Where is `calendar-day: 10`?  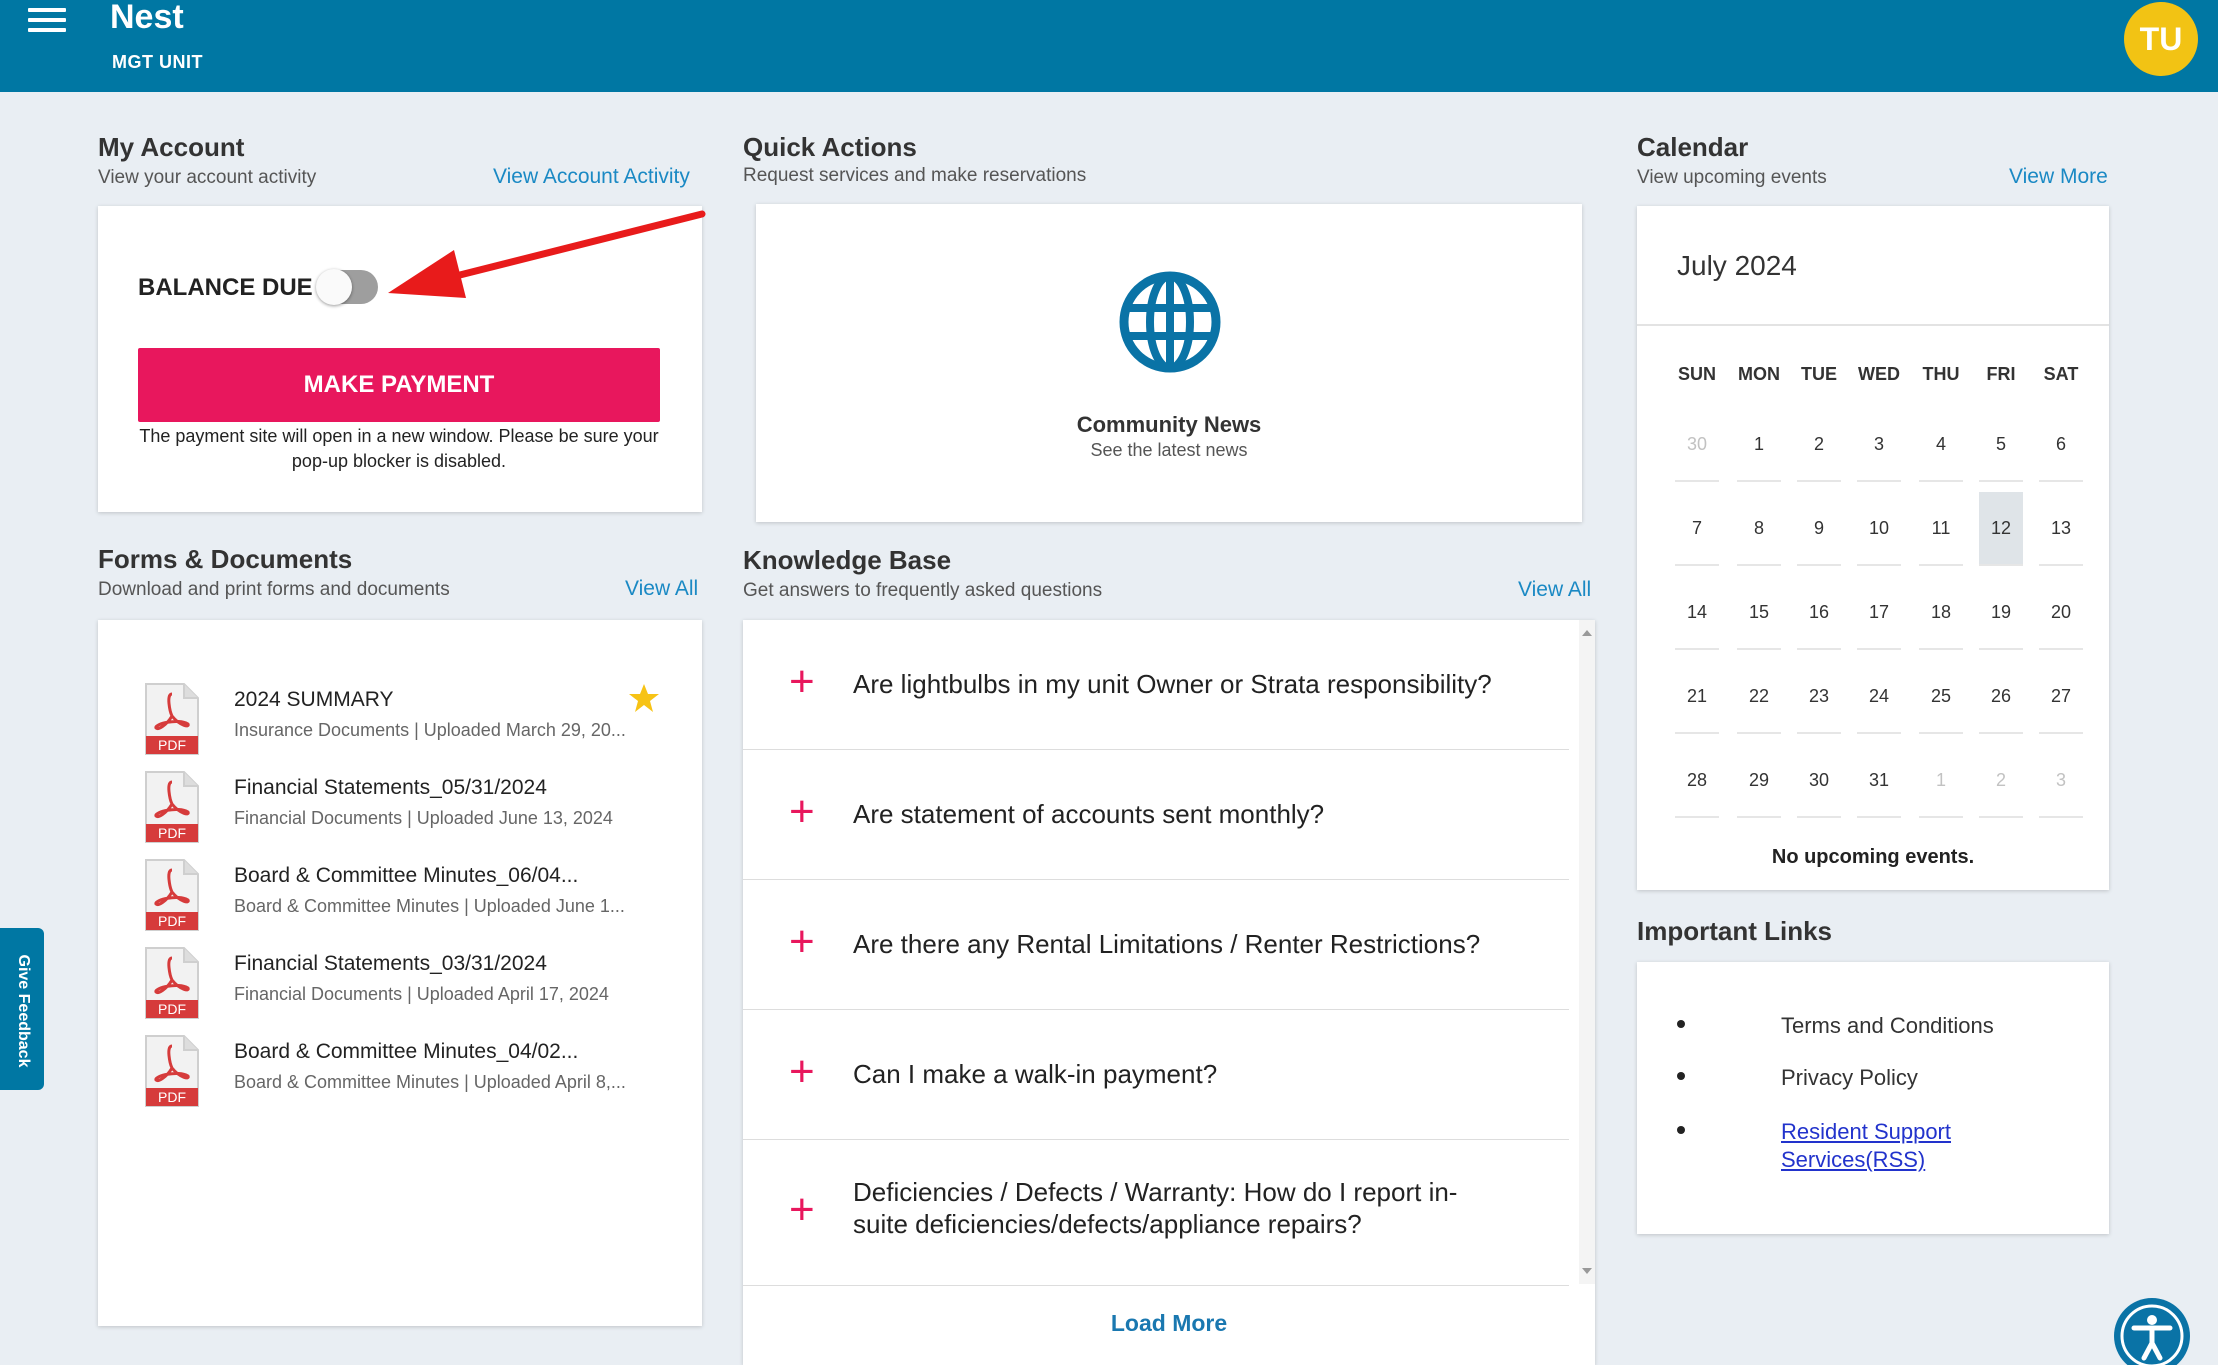 calendar-day: 10 is located at coordinates (1879, 529).